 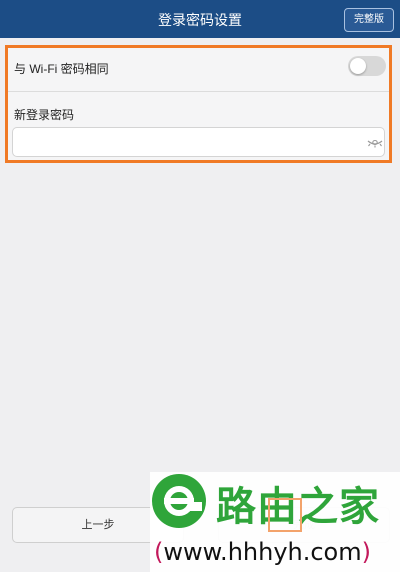 I want to click on same-as-wifi-label: 与 Wi-Fi 密码相同, so click(x=61, y=69).